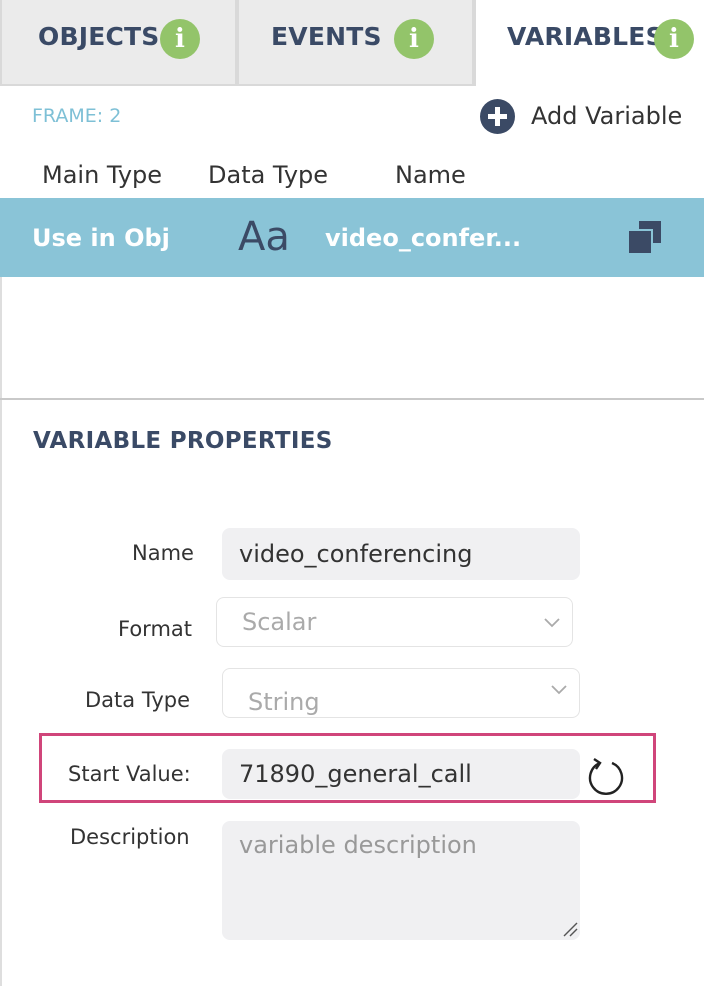 This screenshot has width=704, height=986. Describe the element at coordinates (279, 622) in the screenshot. I see `format-value: Scalar` at that location.